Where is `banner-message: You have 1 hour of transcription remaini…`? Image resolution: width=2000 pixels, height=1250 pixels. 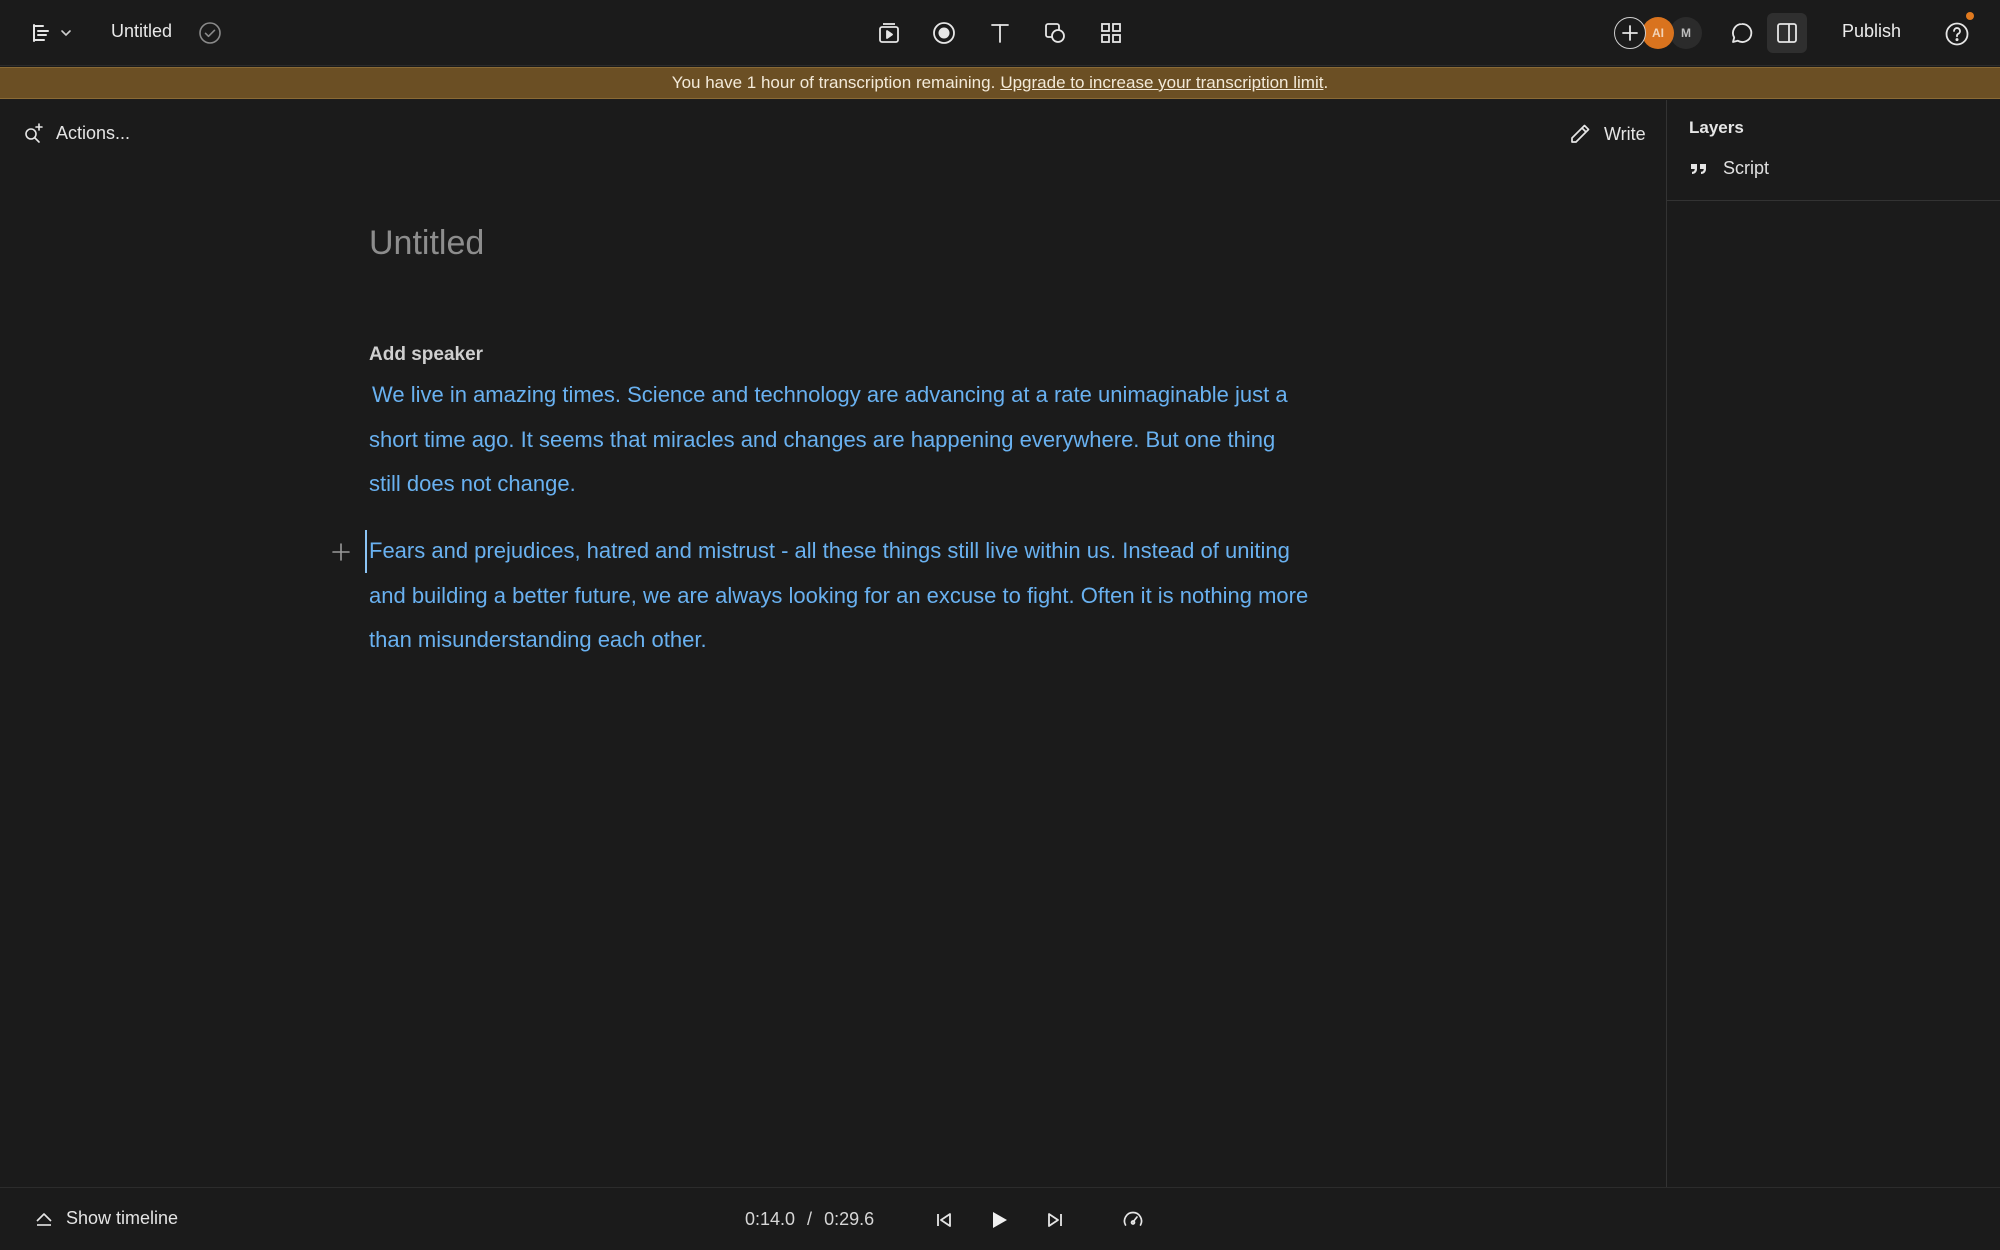 banner-message: You have 1 hour of transcription remaini… is located at coordinates (833, 82).